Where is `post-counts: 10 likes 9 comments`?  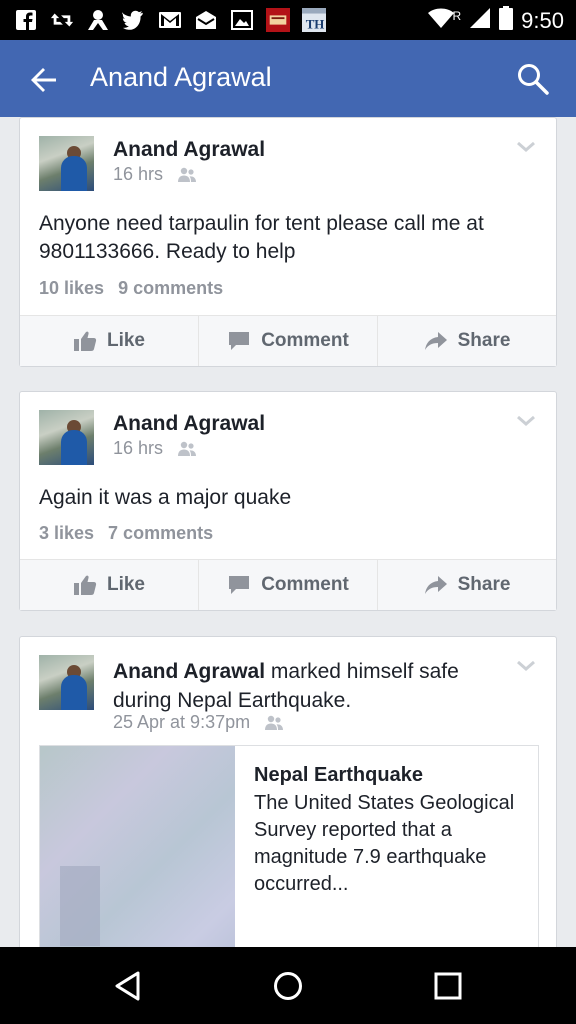 post-counts: 10 likes 9 comments is located at coordinates (131, 288).